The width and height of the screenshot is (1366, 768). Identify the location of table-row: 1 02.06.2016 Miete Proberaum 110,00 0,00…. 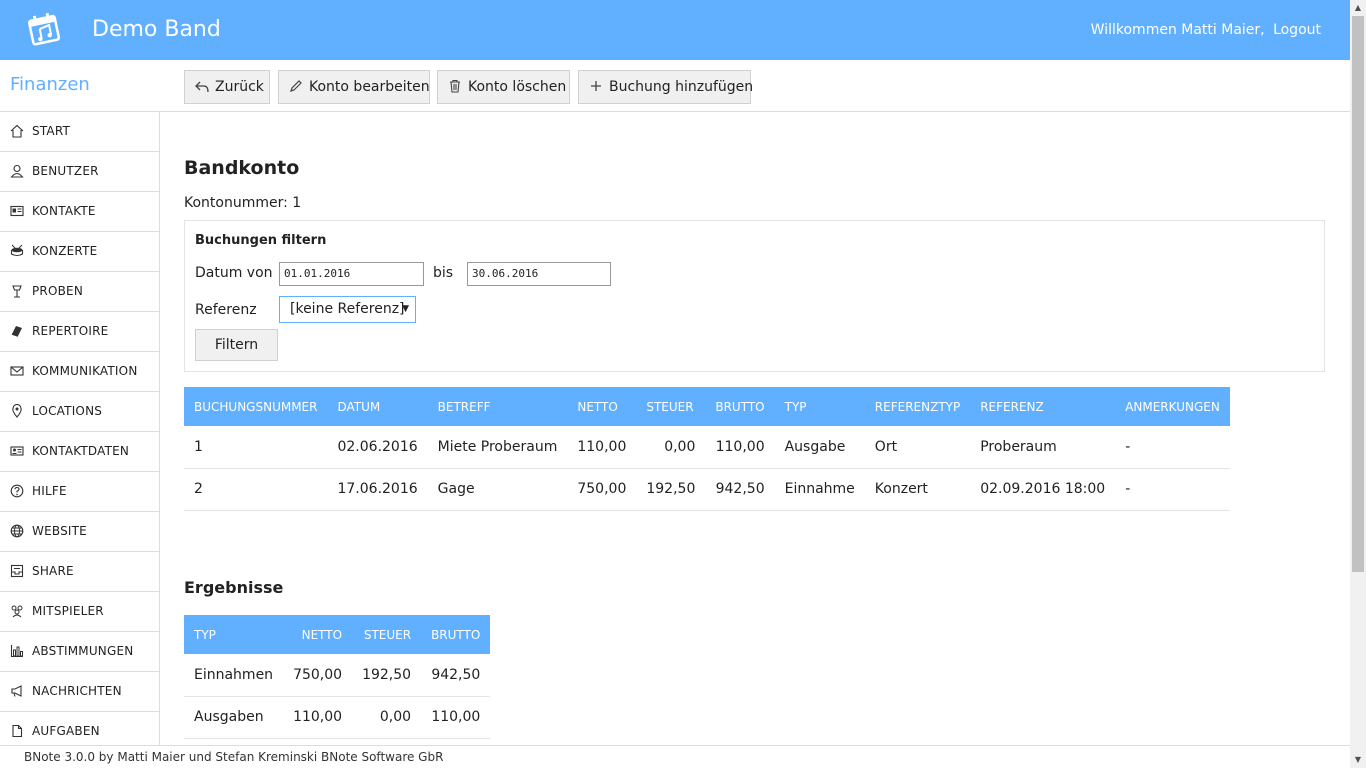
(707, 447).